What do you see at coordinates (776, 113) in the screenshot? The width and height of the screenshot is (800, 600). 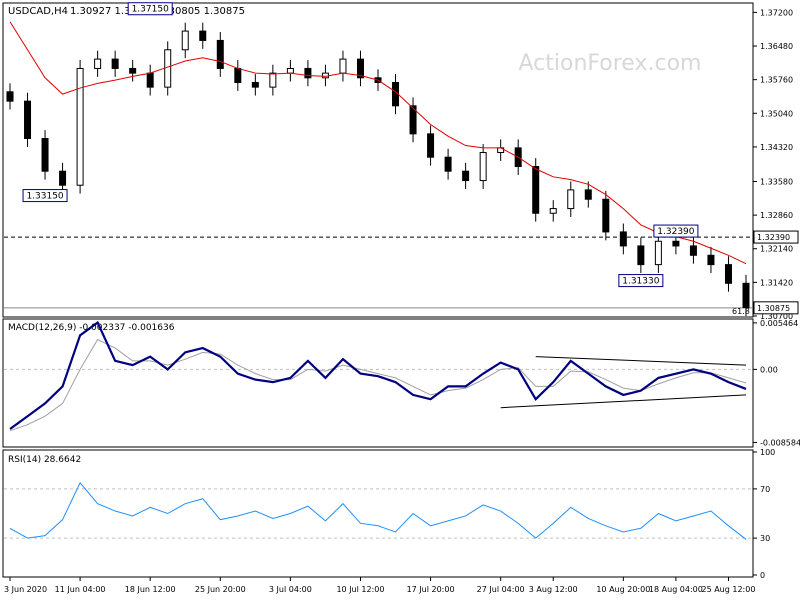 I see `price-tick-label: 1.35040` at bounding box center [776, 113].